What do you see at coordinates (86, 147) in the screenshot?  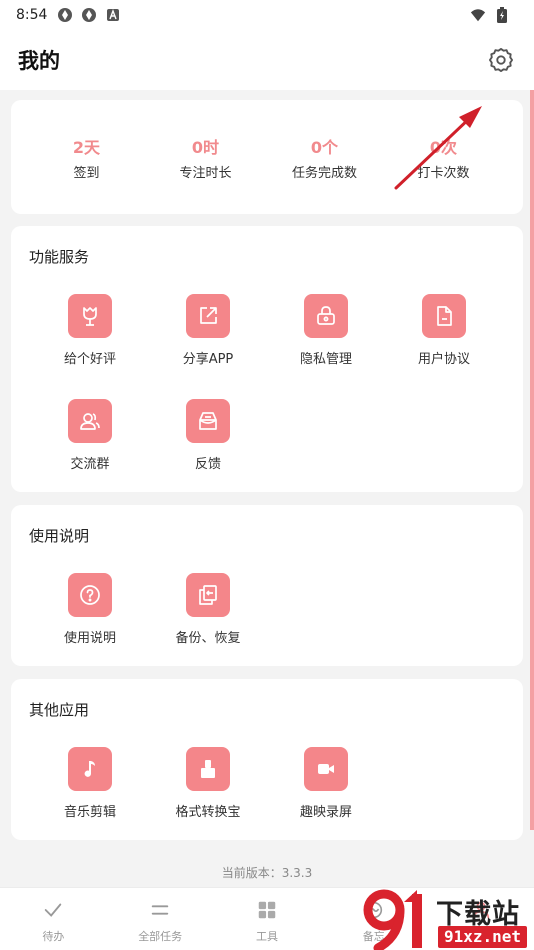 I see `stat-value: 2天` at bounding box center [86, 147].